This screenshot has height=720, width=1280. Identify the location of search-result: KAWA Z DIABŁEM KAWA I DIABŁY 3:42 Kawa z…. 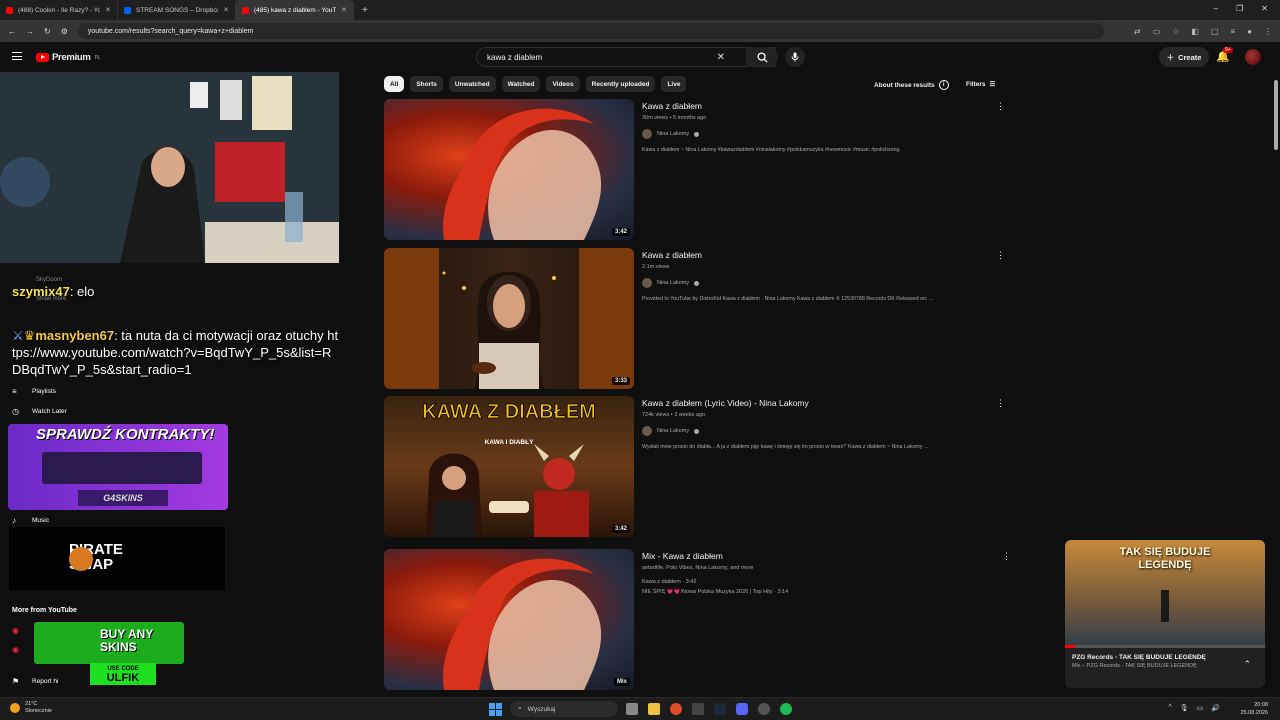
(694, 466).